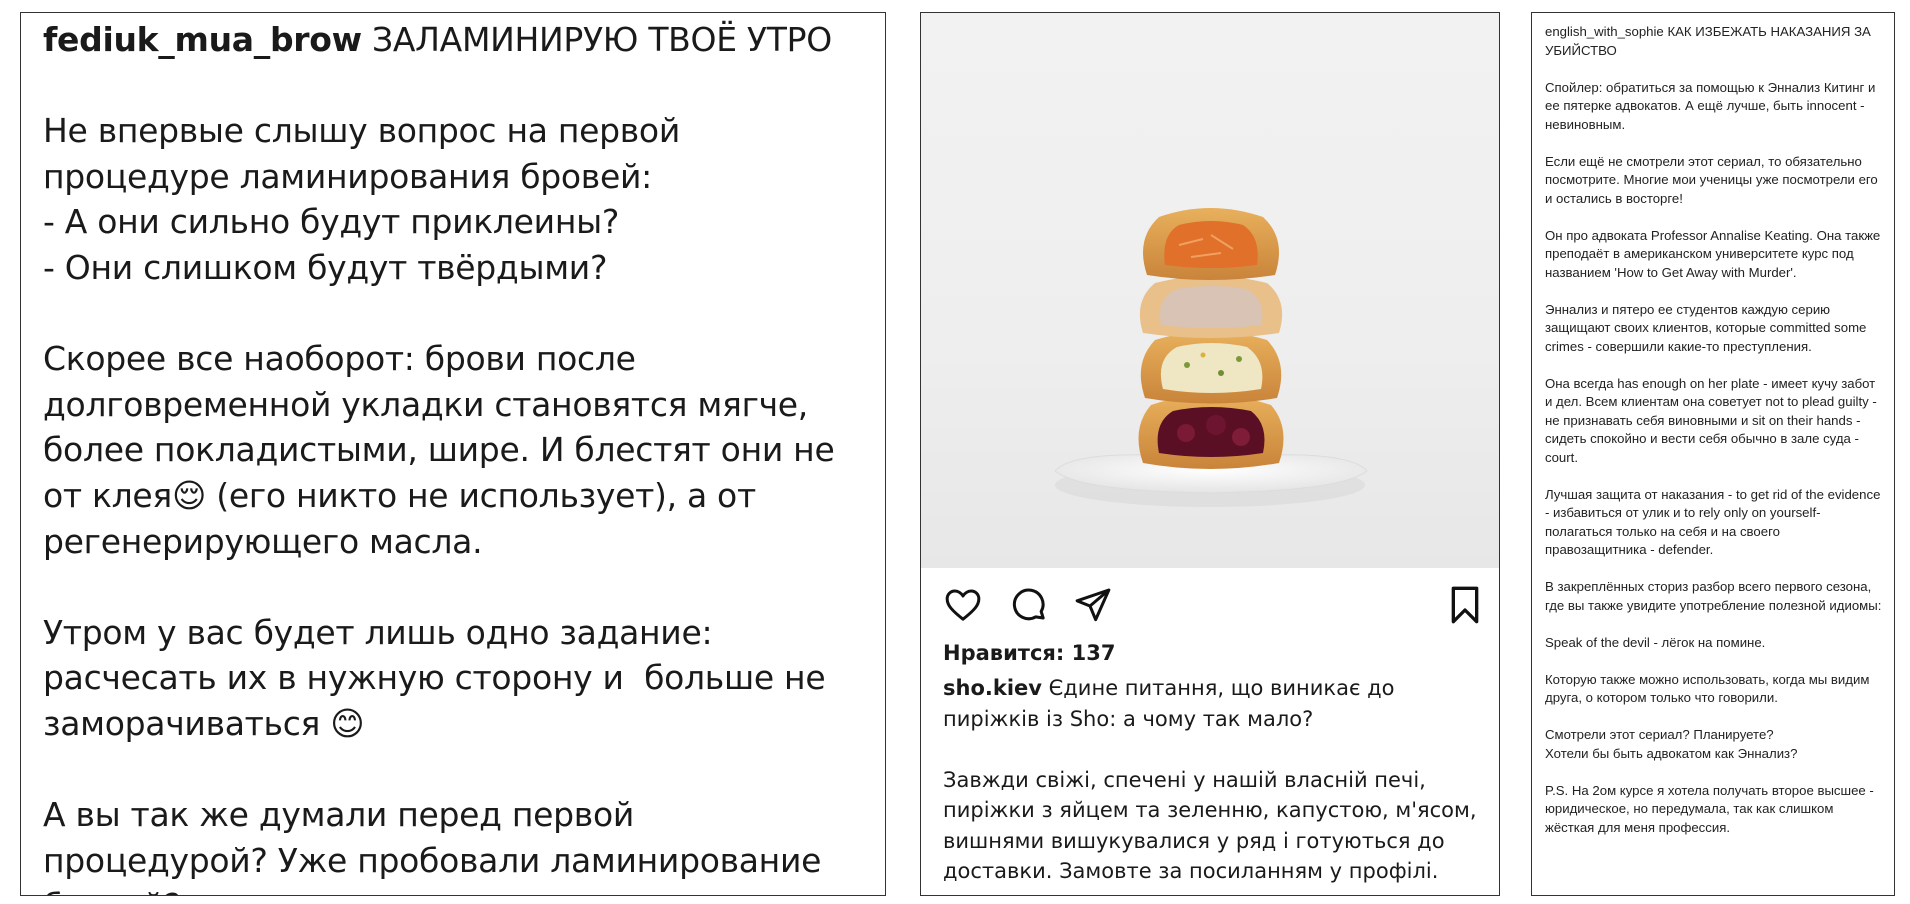 This screenshot has width=1910, height=904. Describe the element at coordinates (963, 607) in the screenshot. I see `heart-icon` at that location.